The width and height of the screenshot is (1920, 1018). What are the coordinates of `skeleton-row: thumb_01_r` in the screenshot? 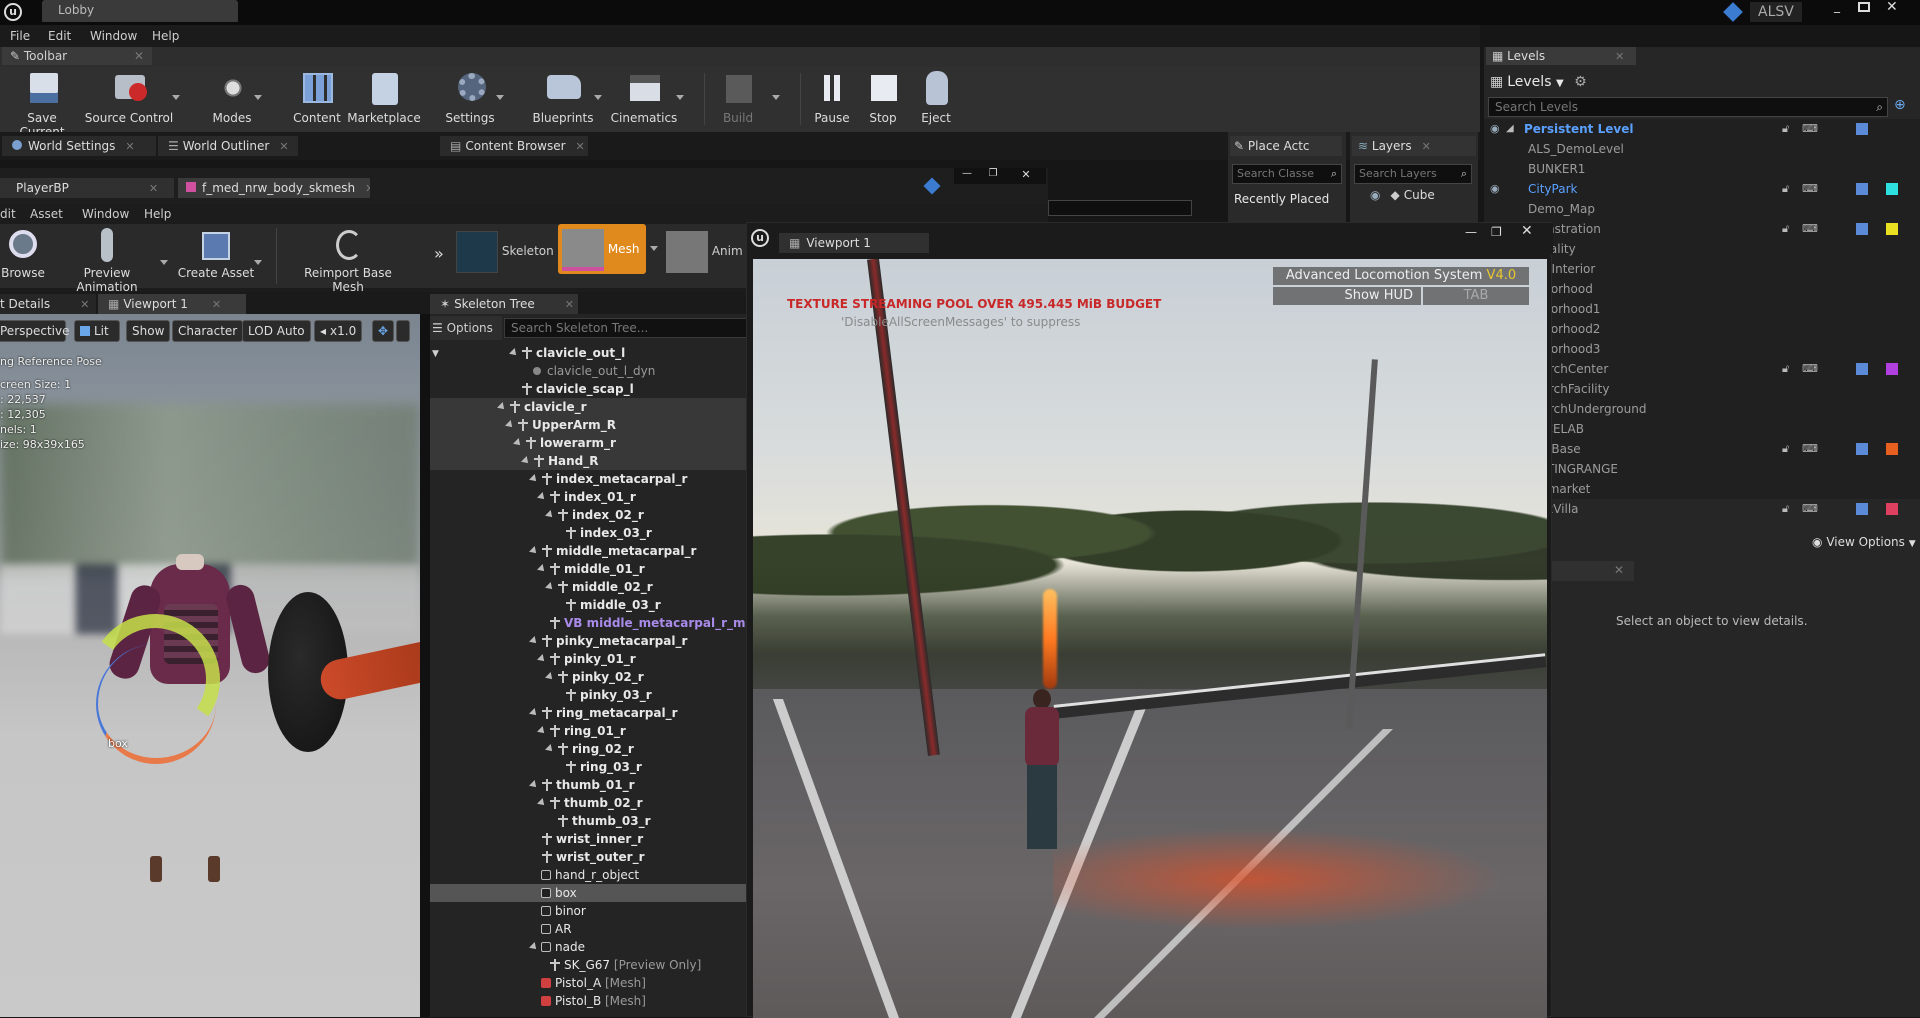 It's located at (588, 785).